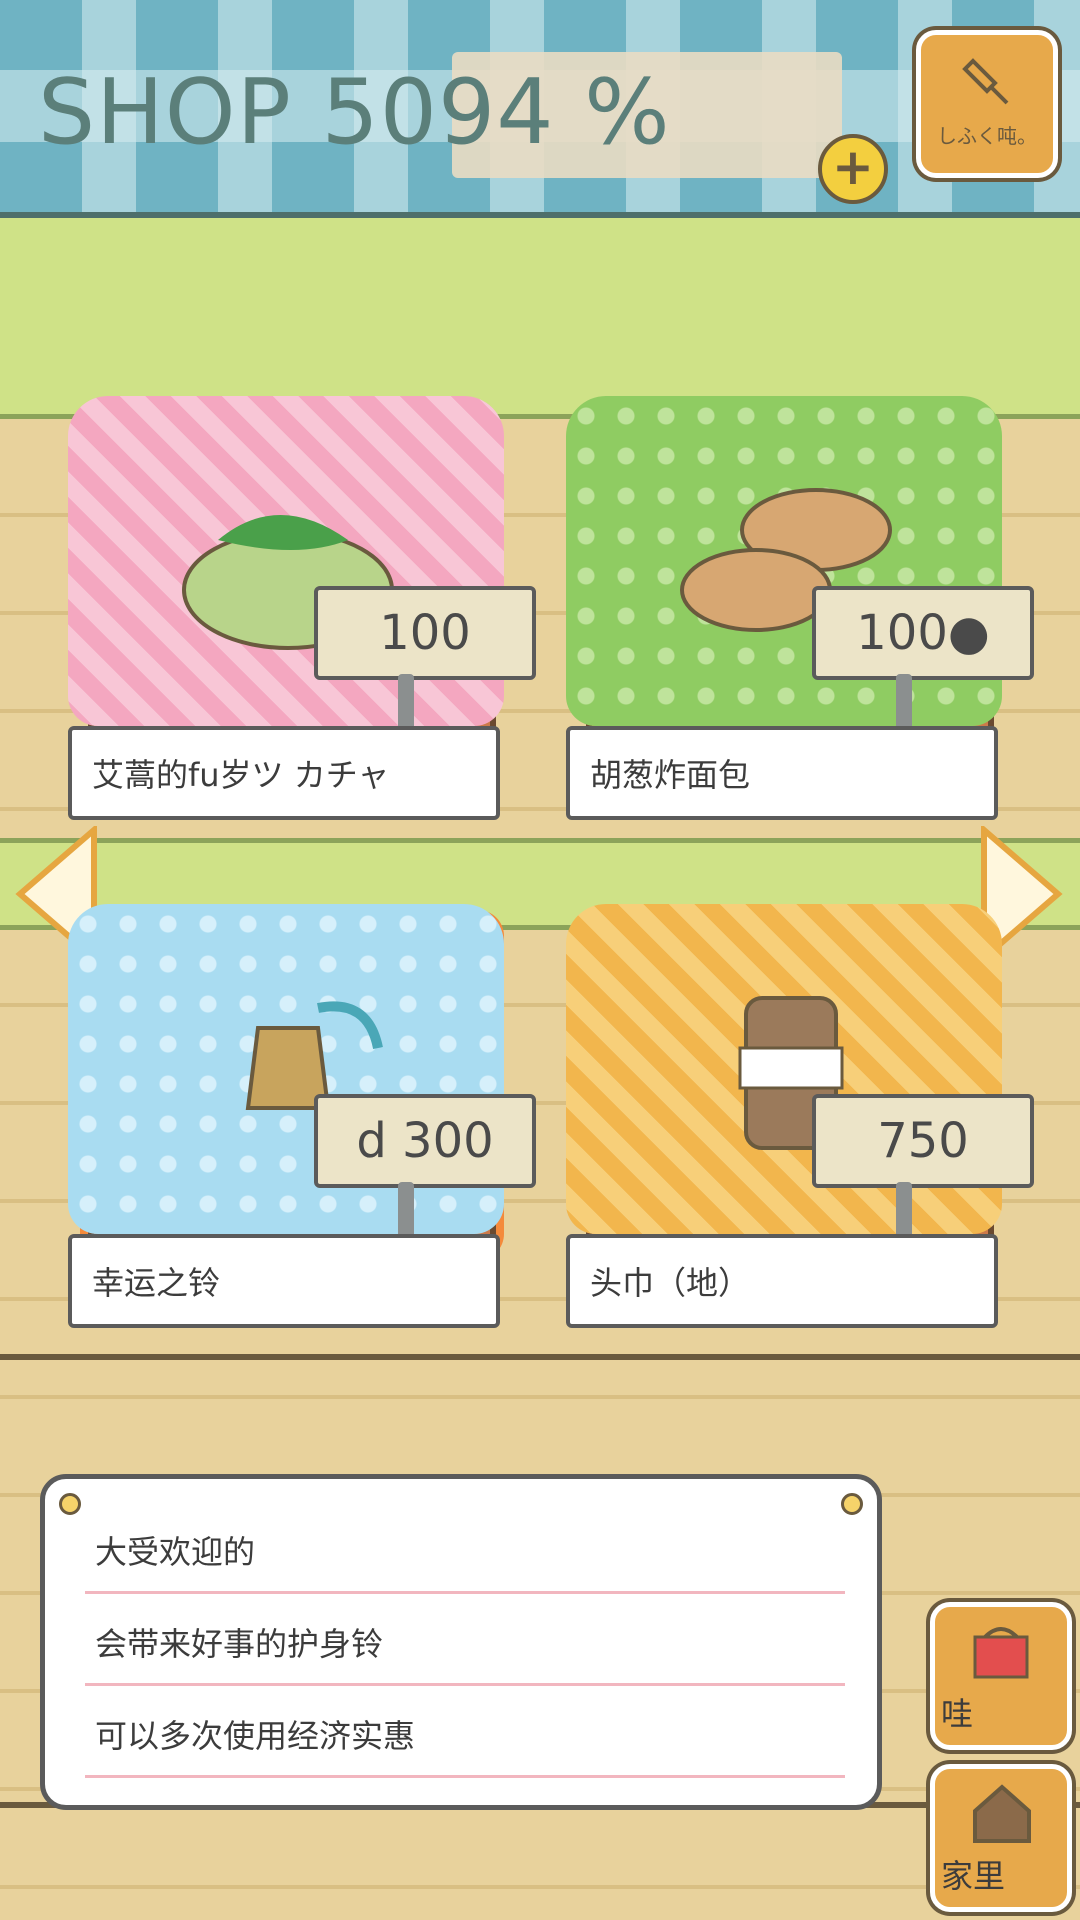 The width and height of the screenshot is (1080, 1920). What do you see at coordinates (354, 112) in the screenshot?
I see `page-title: SHOP 5094 %` at bounding box center [354, 112].